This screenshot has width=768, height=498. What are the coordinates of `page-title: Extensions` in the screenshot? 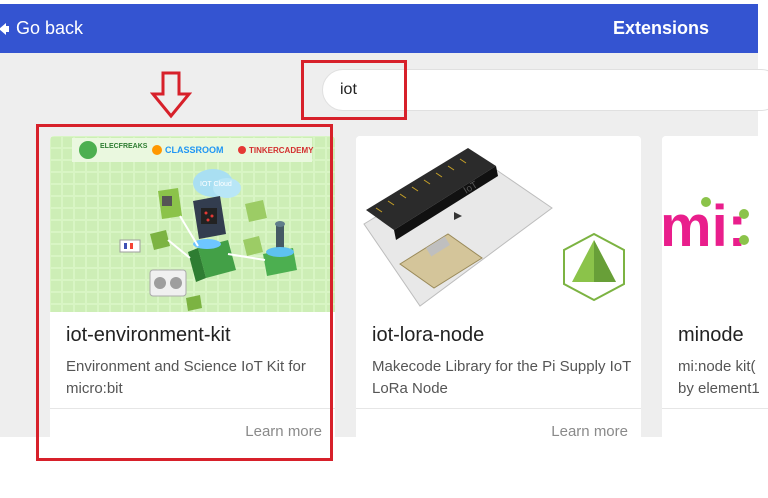 It's located at (661, 28).